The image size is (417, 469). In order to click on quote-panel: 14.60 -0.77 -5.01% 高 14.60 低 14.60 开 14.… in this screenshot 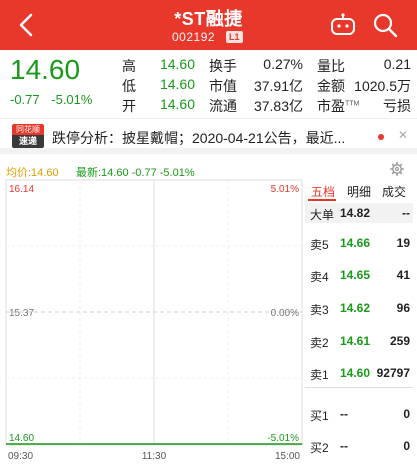, I will do `click(208, 84)`.